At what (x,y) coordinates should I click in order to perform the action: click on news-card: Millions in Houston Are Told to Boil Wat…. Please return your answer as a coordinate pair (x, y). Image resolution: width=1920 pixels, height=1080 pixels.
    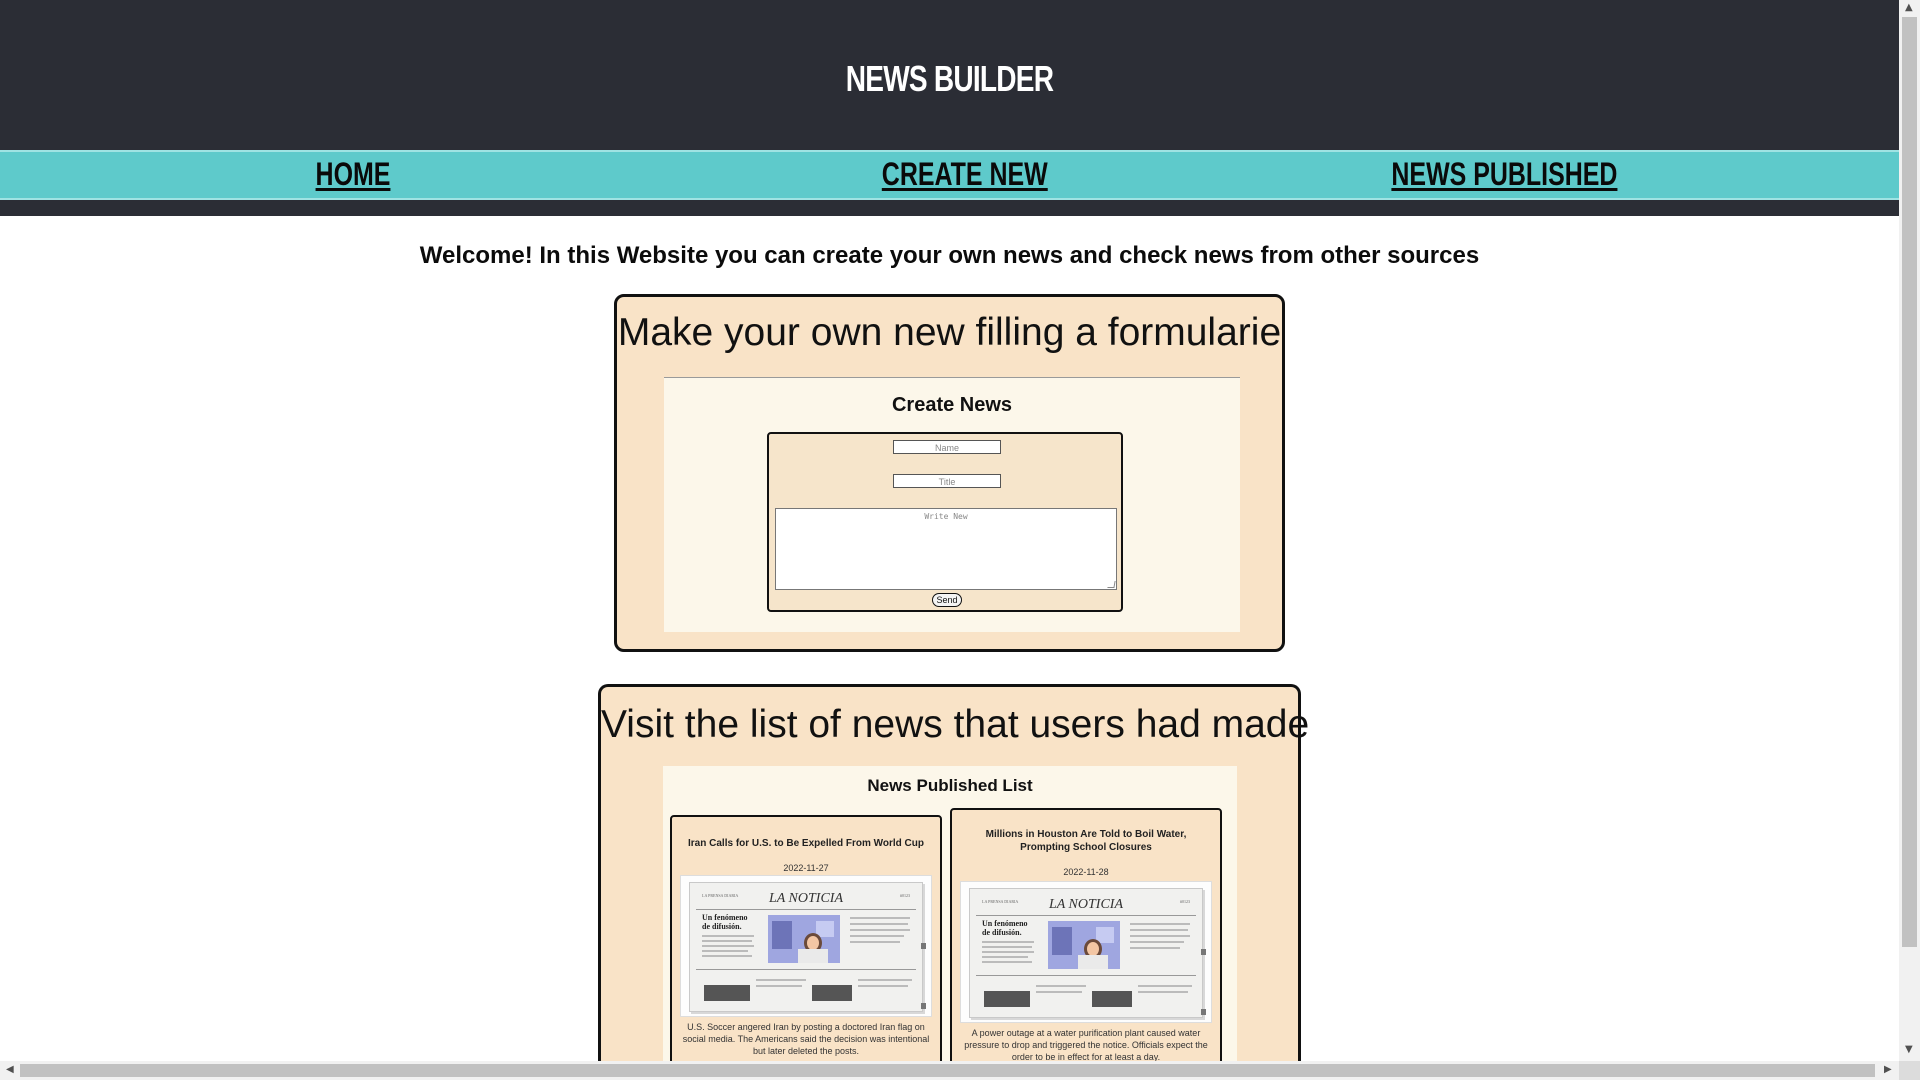
    Looking at the image, I should click on (1086, 934).